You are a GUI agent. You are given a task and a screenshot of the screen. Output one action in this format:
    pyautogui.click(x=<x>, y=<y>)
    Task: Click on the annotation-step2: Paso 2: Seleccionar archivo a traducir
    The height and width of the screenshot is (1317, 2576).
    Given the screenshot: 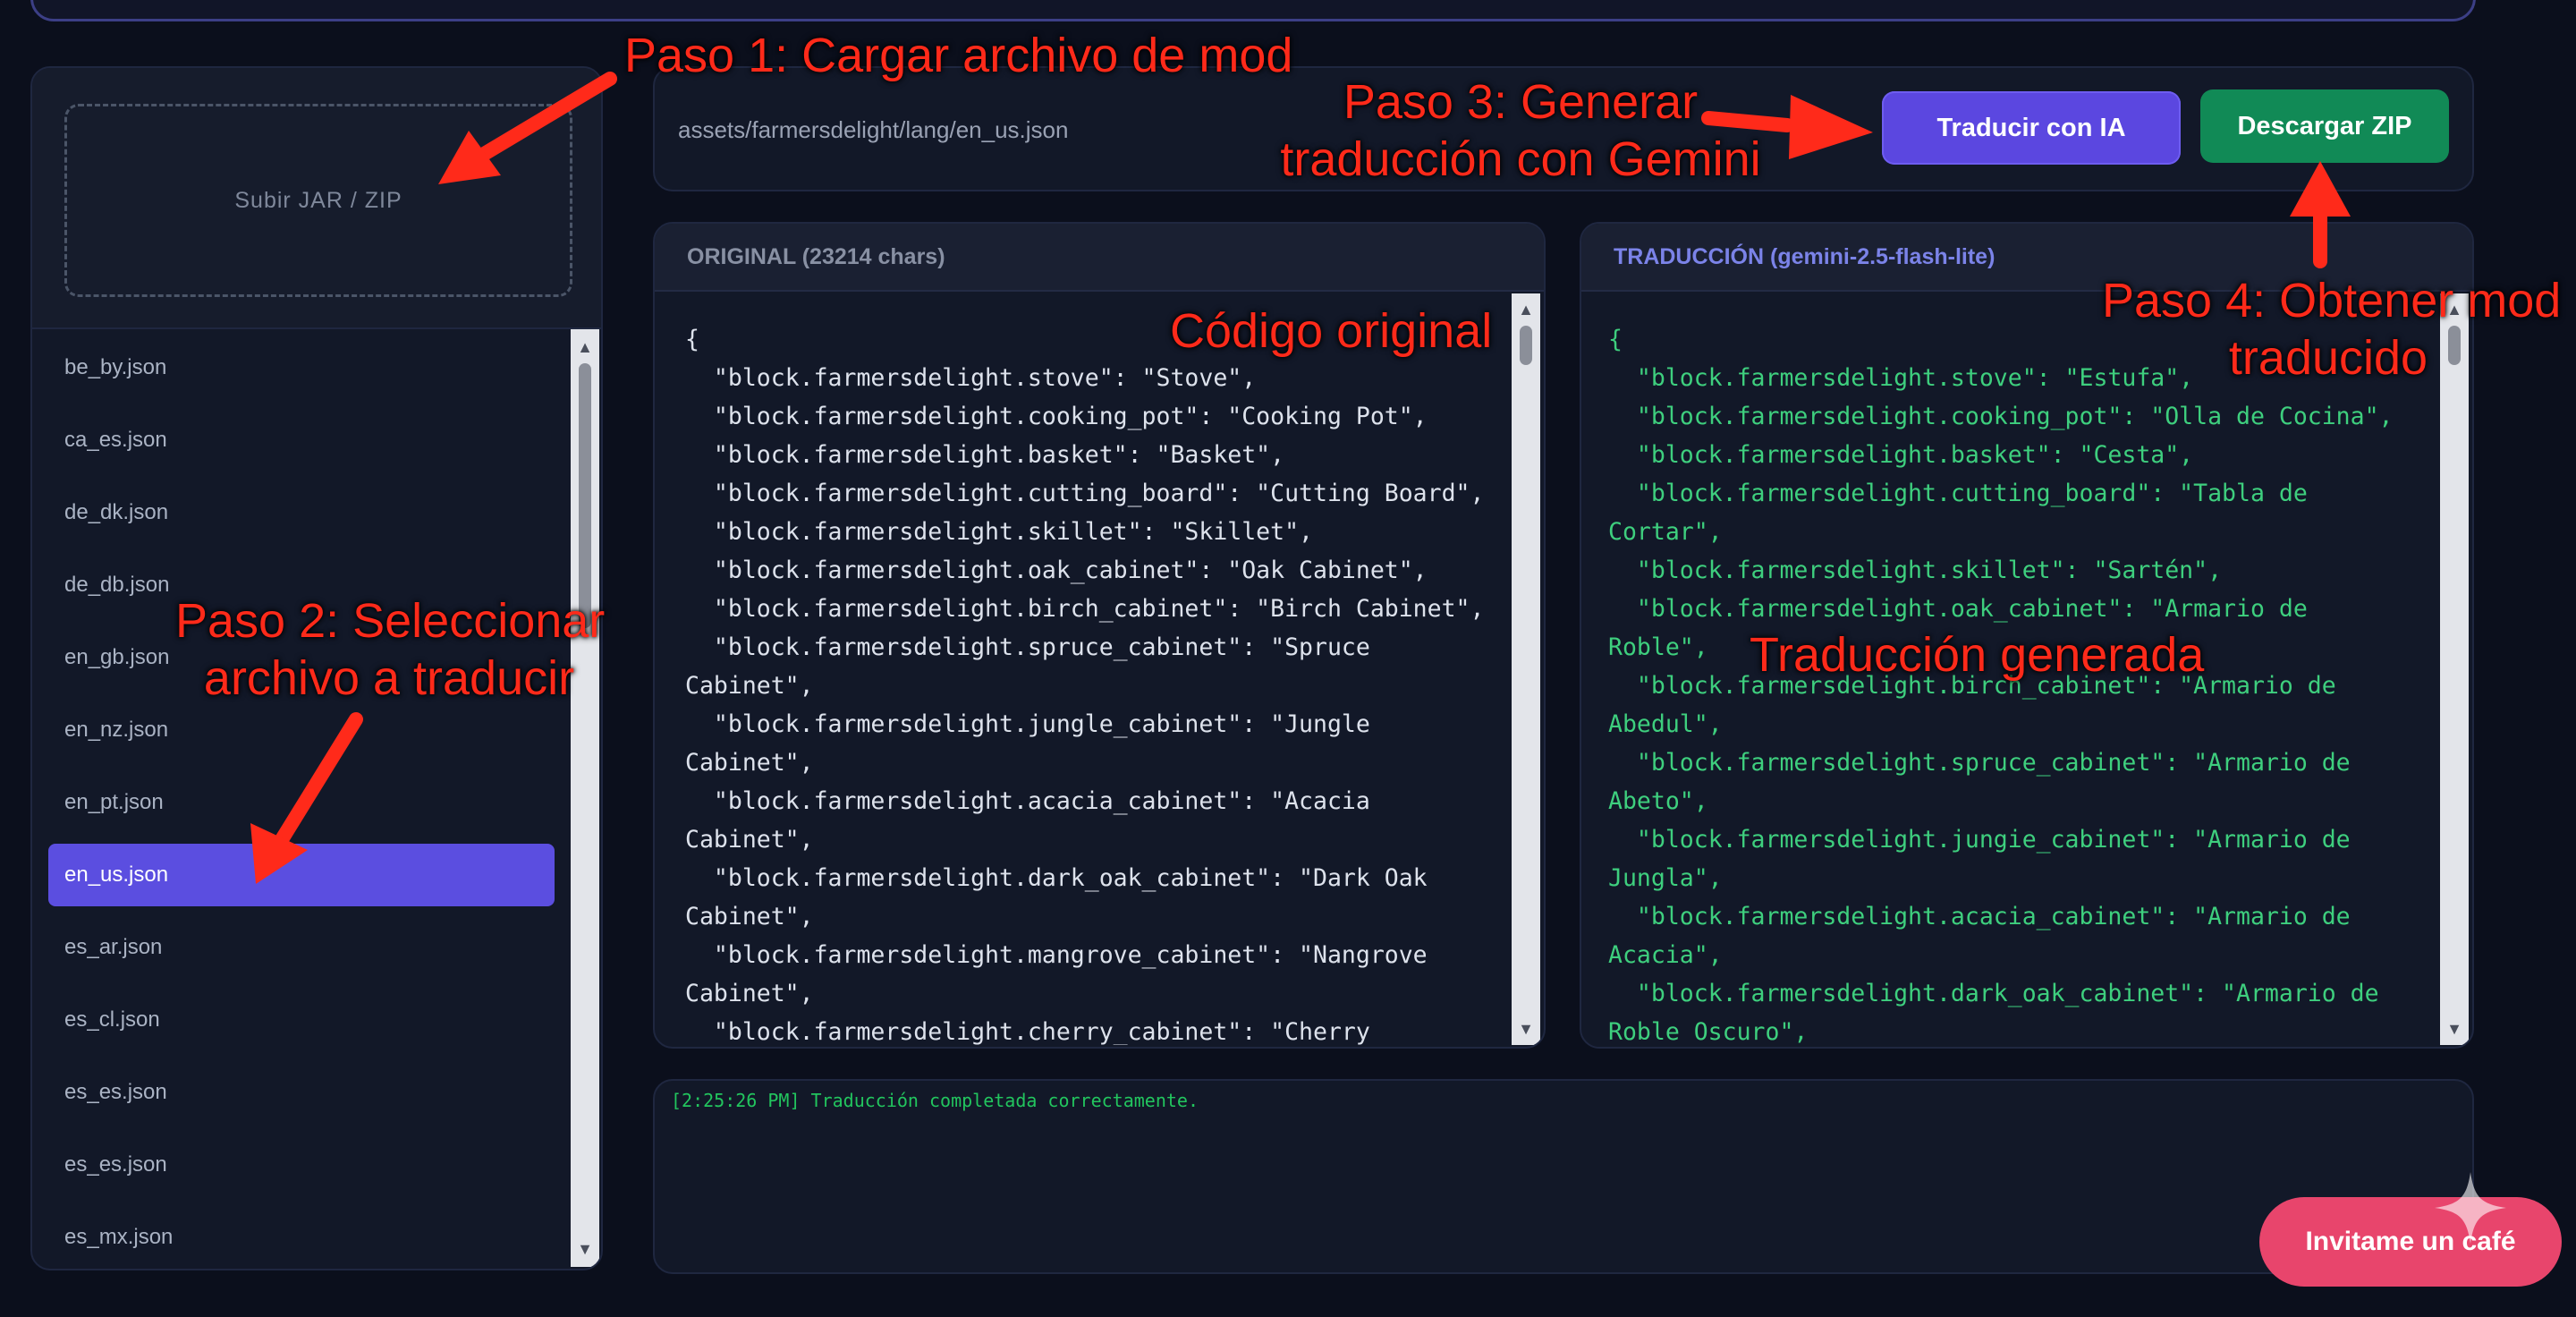 What is the action you would take?
    pyautogui.click(x=390, y=649)
    